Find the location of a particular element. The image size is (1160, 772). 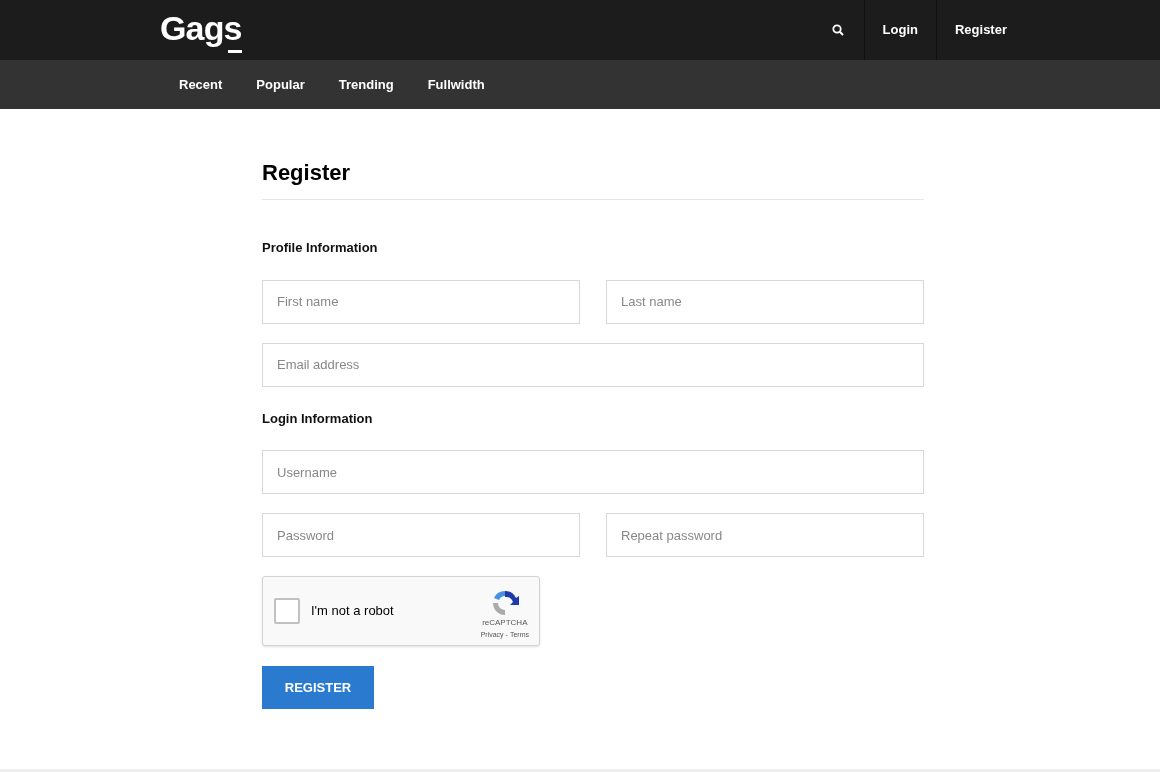

input-field: Last name is located at coordinates (765, 301).